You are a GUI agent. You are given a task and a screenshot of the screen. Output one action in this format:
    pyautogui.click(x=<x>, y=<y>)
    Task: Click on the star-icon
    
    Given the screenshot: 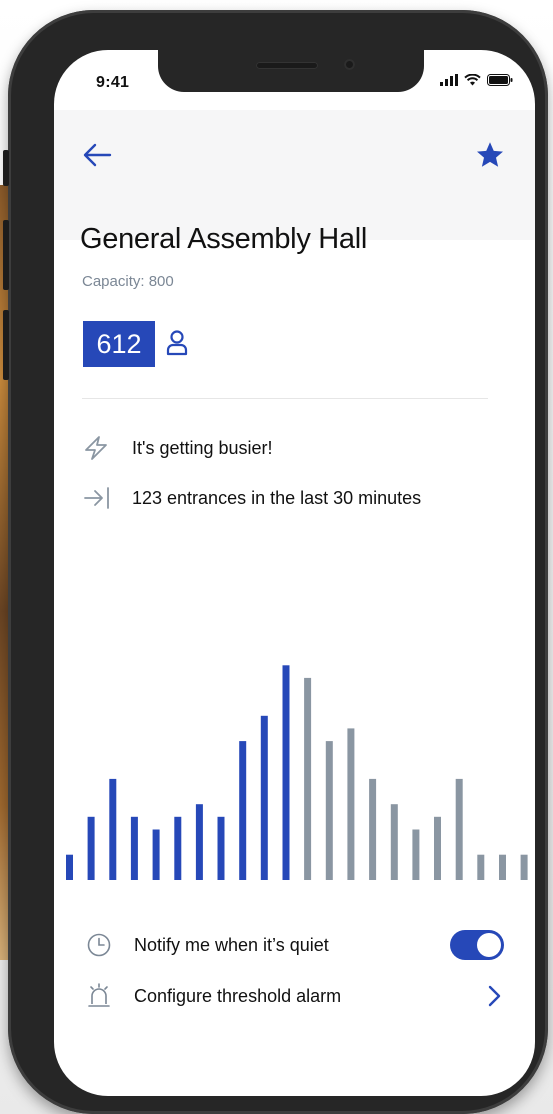 What is the action you would take?
    pyautogui.click(x=490, y=154)
    